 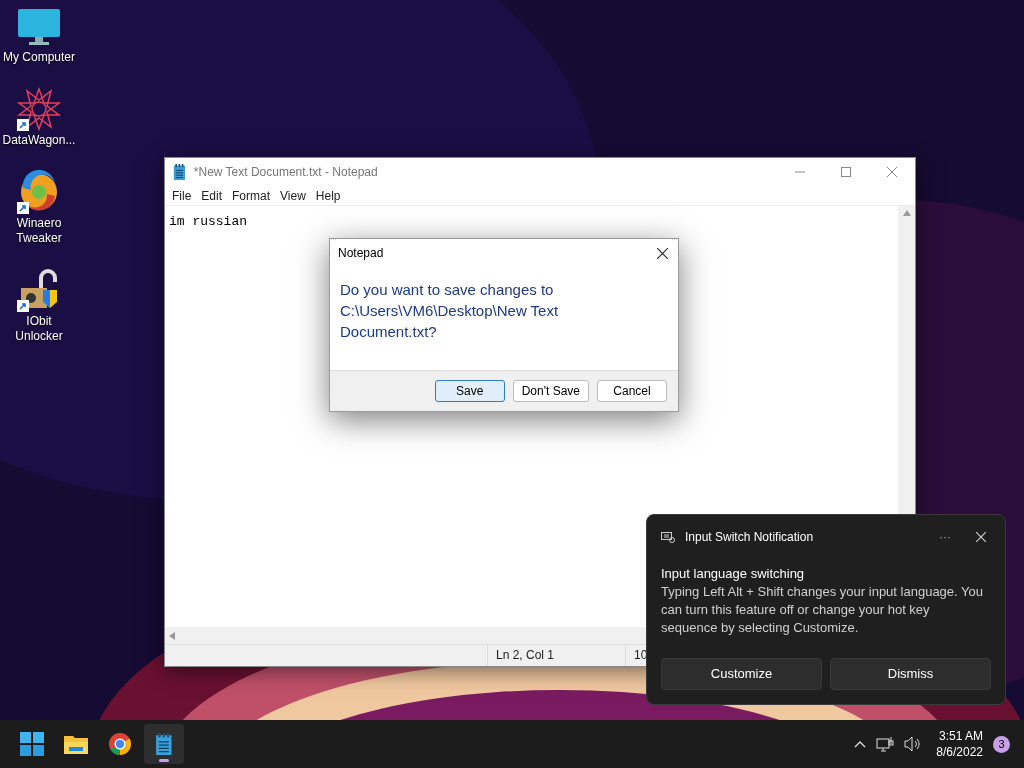 What do you see at coordinates (164, 760) in the screenshot?
I see `active-indicator` at bounding box center [164, 760].